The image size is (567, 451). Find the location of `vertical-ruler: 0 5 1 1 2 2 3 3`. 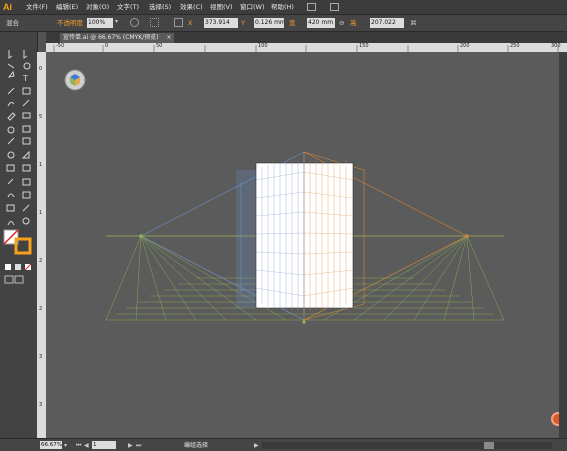

vertical-ruler: 0 5 1 1 2 2 3 3 is located at coordinates (41, 245).